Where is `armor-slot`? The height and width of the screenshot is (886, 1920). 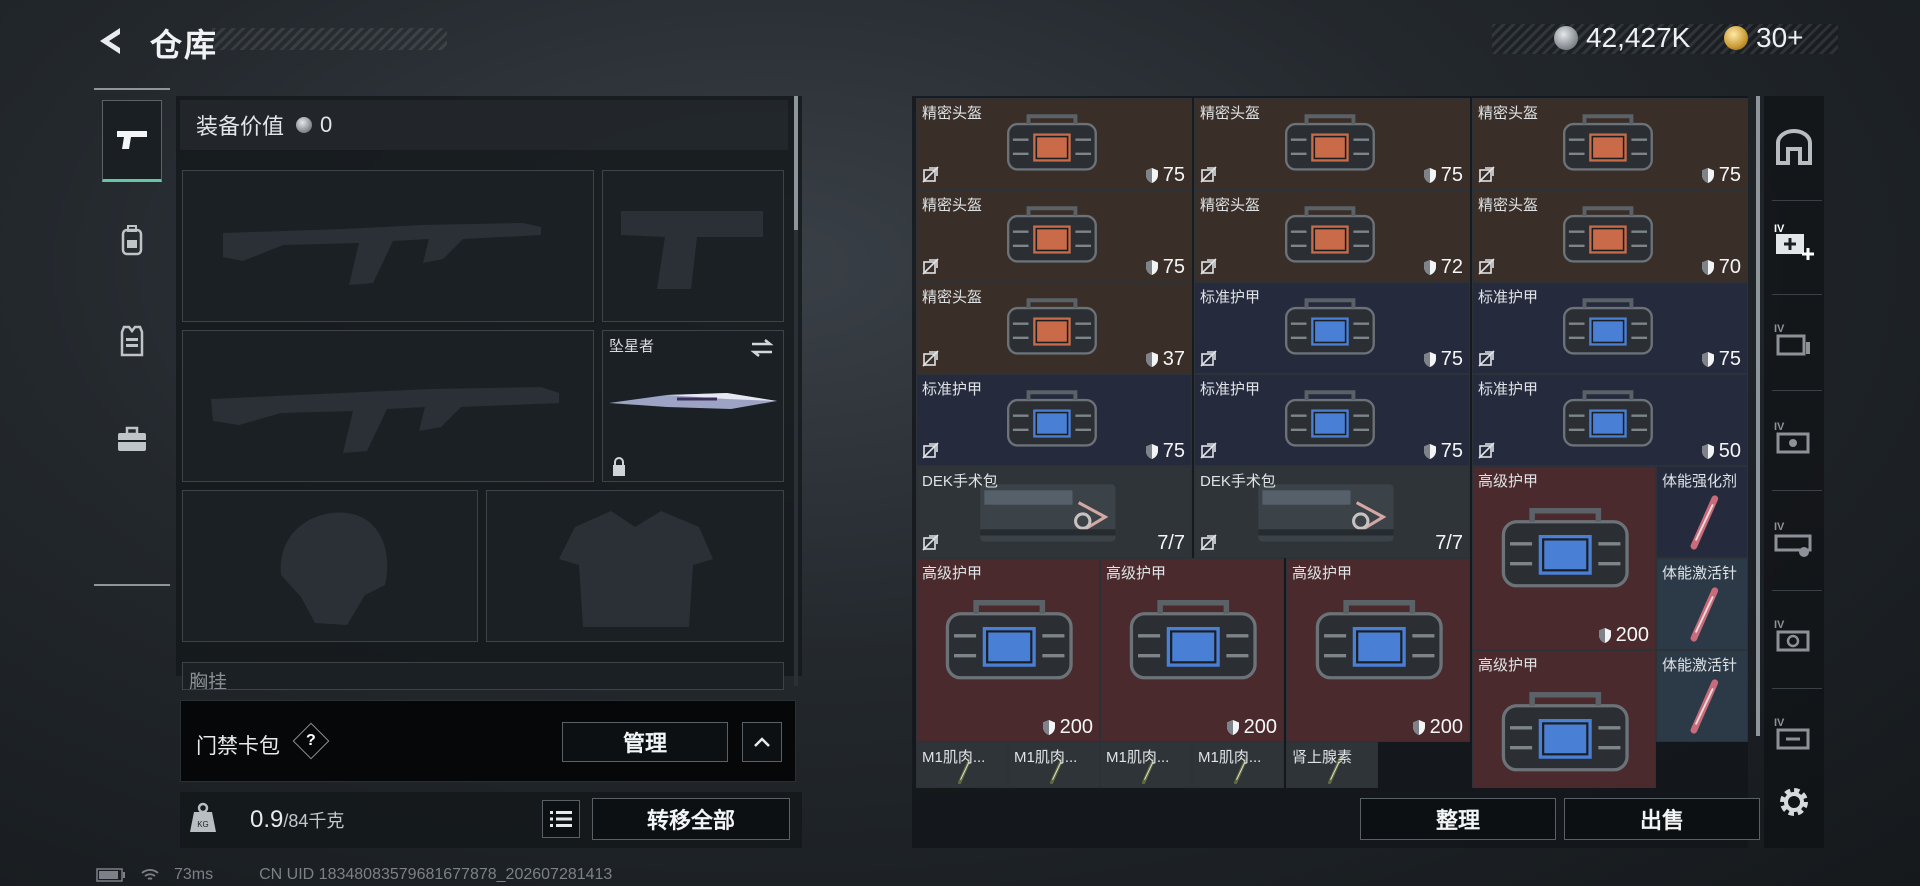 armor-slot is located at coordinates (635, 566).